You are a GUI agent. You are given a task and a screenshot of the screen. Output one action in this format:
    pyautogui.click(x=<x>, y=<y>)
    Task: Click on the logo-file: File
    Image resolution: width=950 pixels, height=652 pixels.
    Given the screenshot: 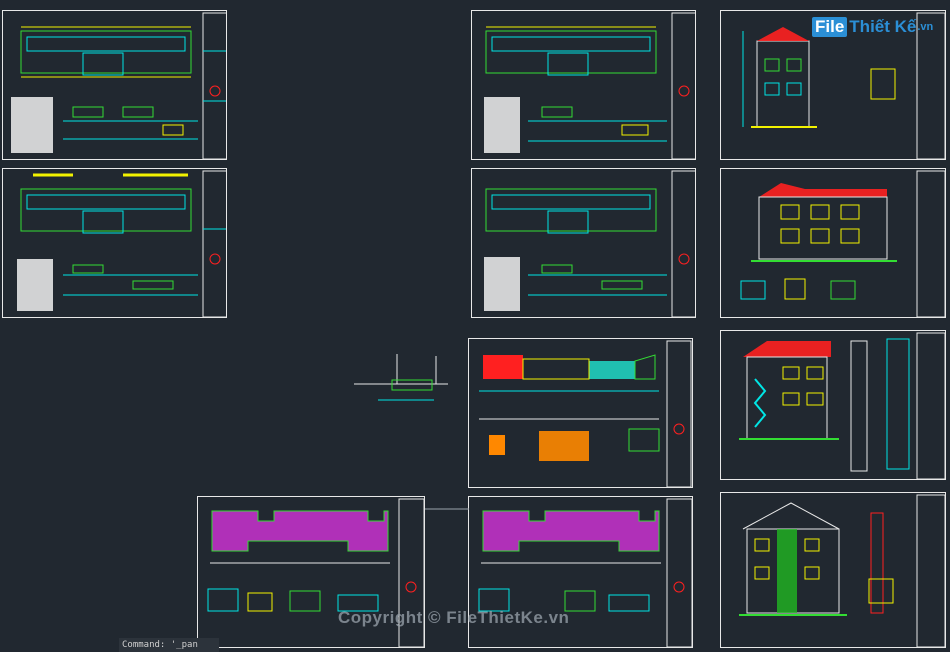 What is the action you would take?
    pyautogui.click(x=830, y=27)
    